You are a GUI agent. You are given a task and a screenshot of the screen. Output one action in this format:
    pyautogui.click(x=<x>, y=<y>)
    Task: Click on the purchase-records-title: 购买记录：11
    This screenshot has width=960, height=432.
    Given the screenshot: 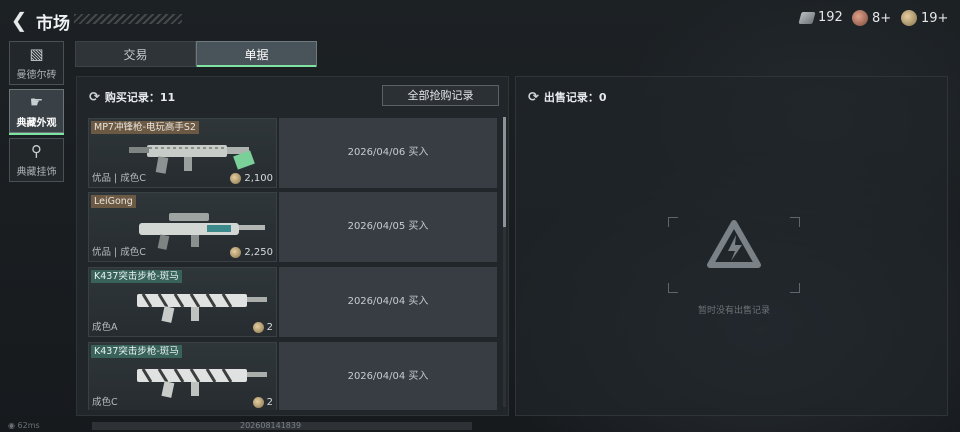 What is the action you would take?
    pyautogui.click(x=140, y=97)
    